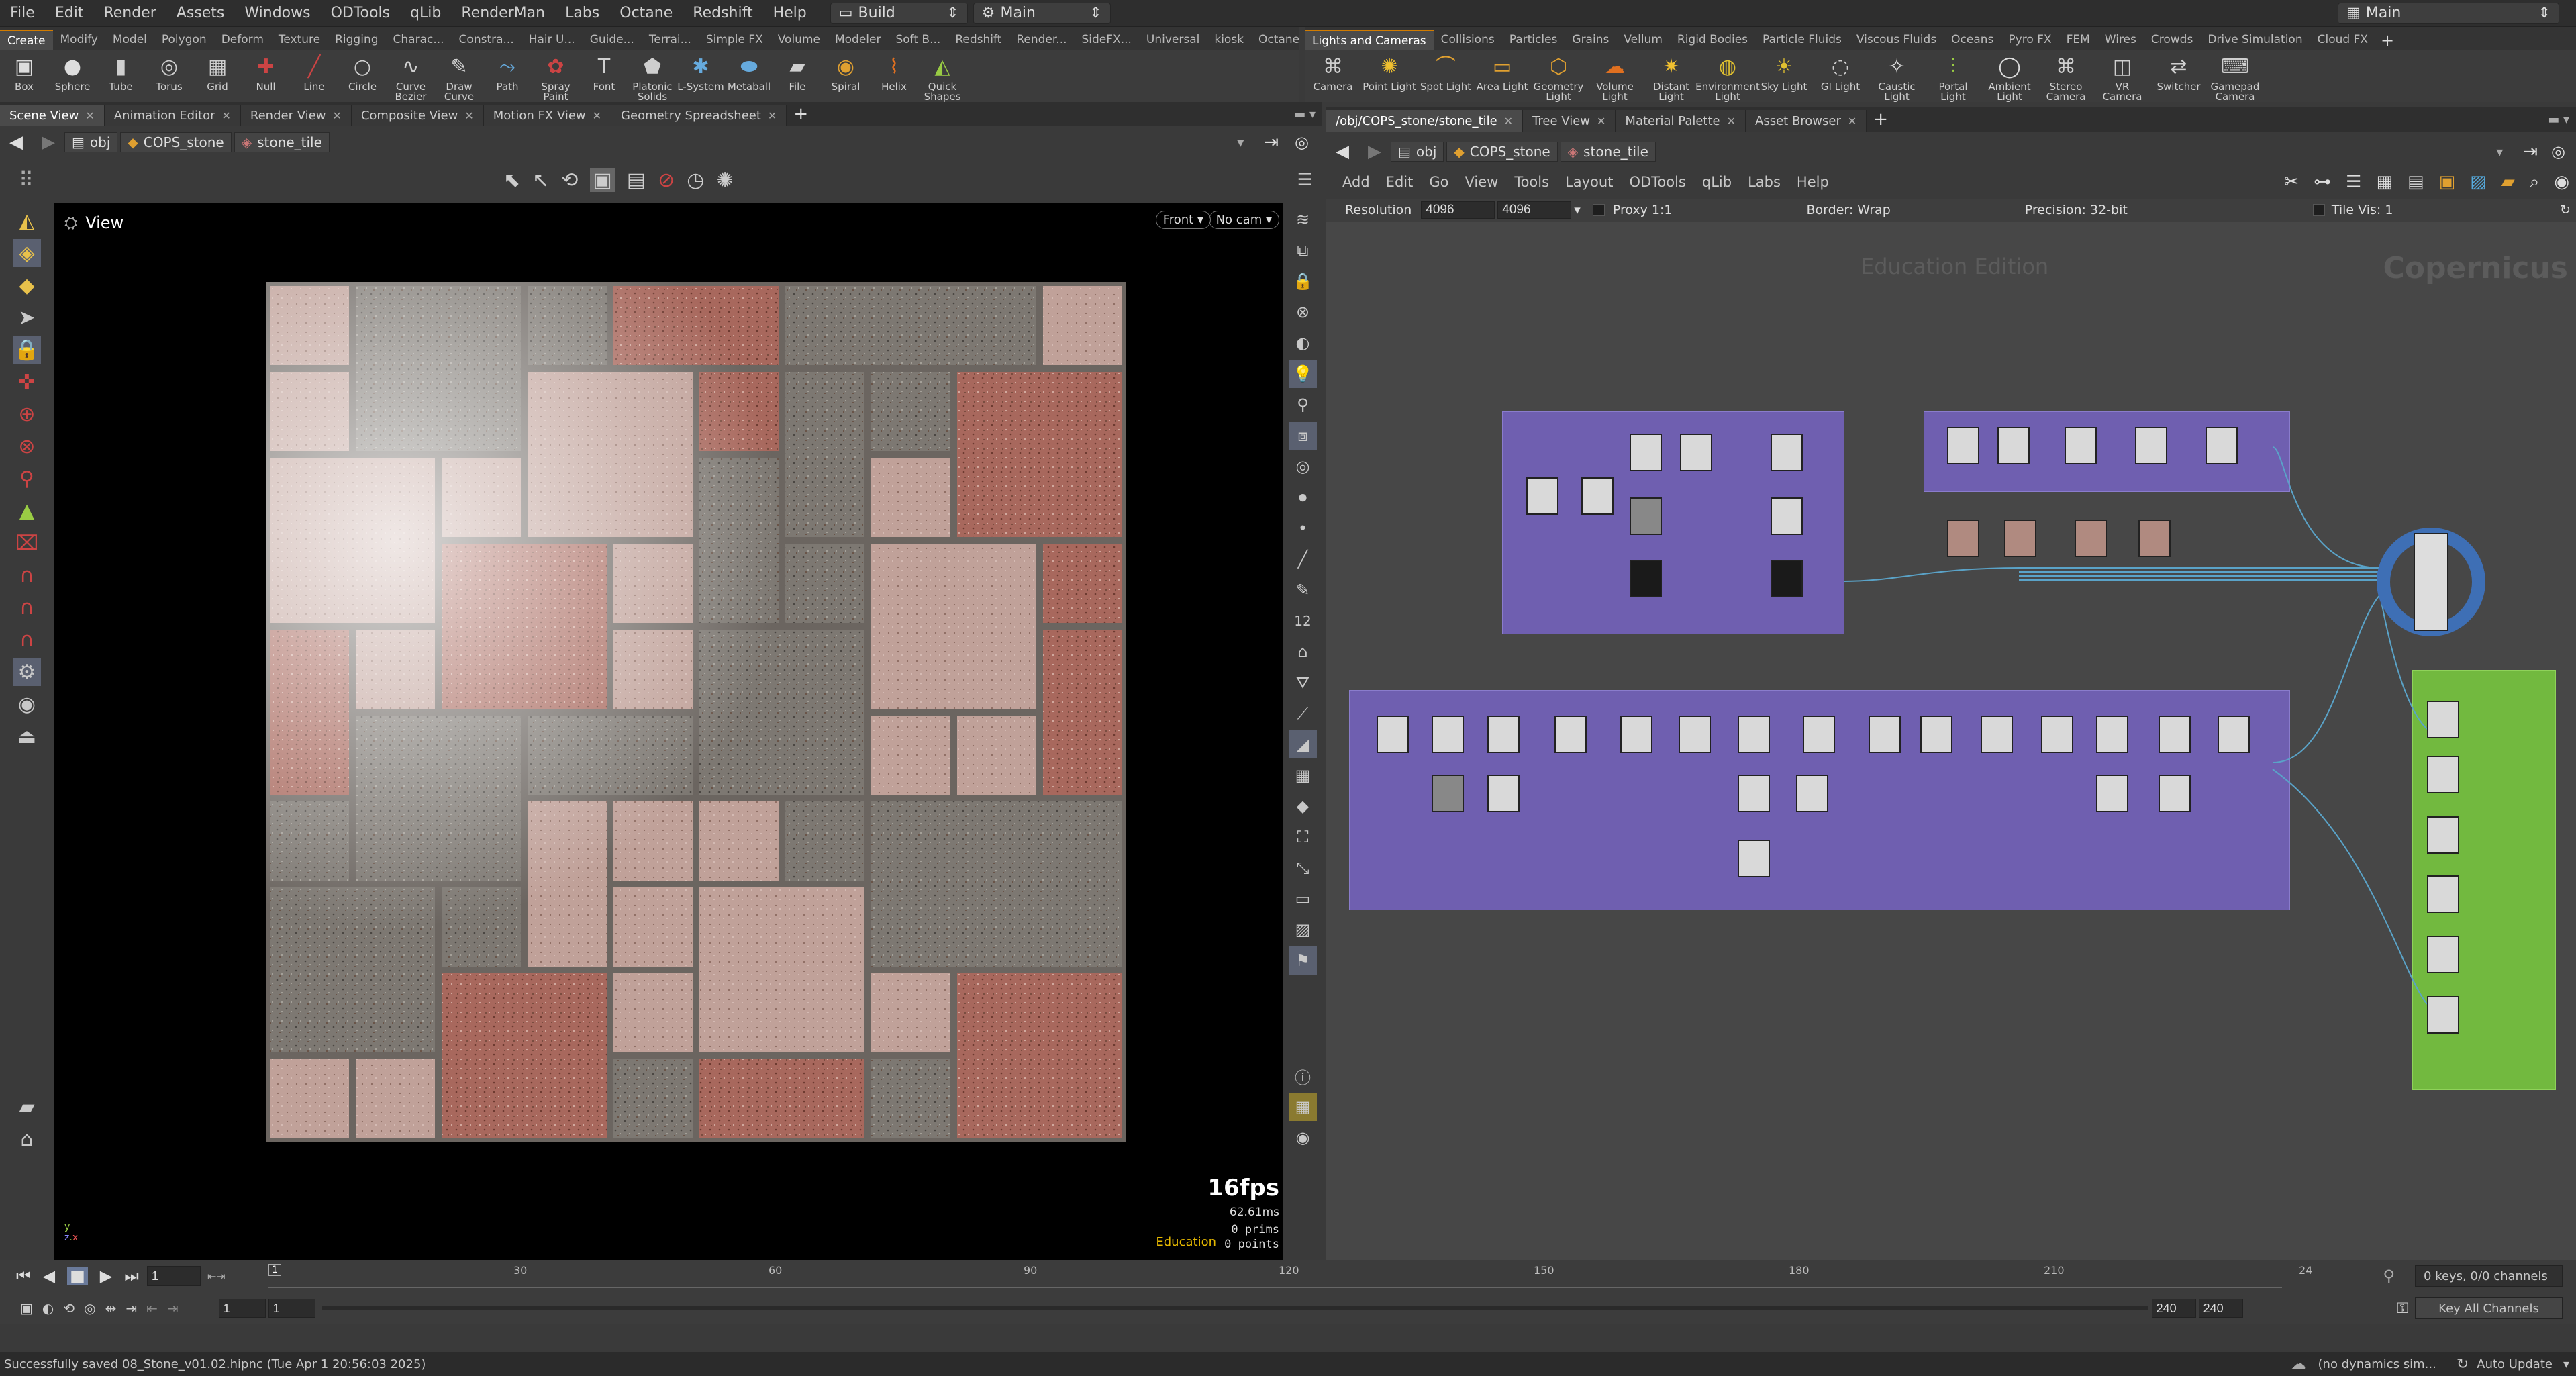 The image size is (2576, 1376). I want to click on realtime-icon: ▣, so click(26, 1308).